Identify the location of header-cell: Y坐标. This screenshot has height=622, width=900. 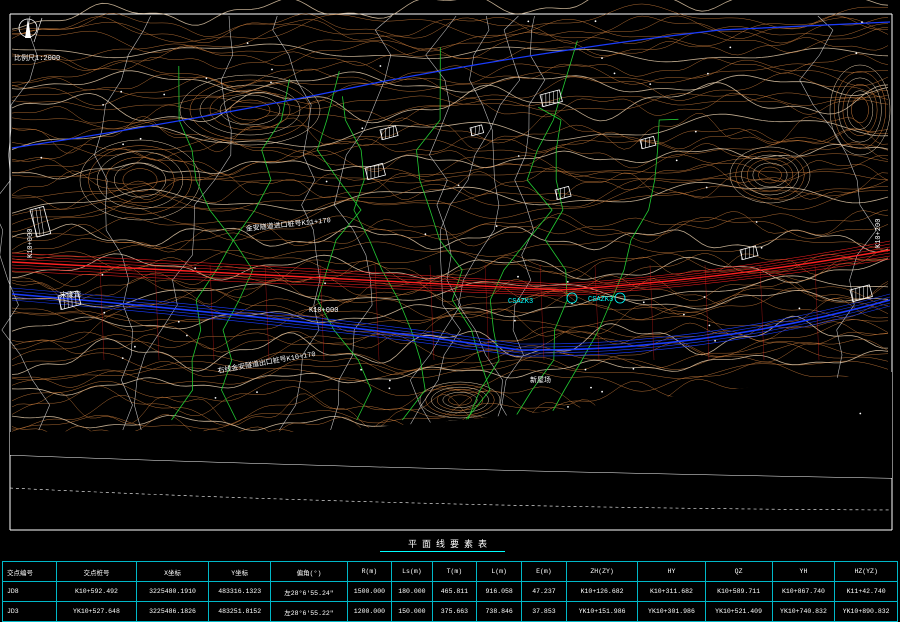
(239, 571).